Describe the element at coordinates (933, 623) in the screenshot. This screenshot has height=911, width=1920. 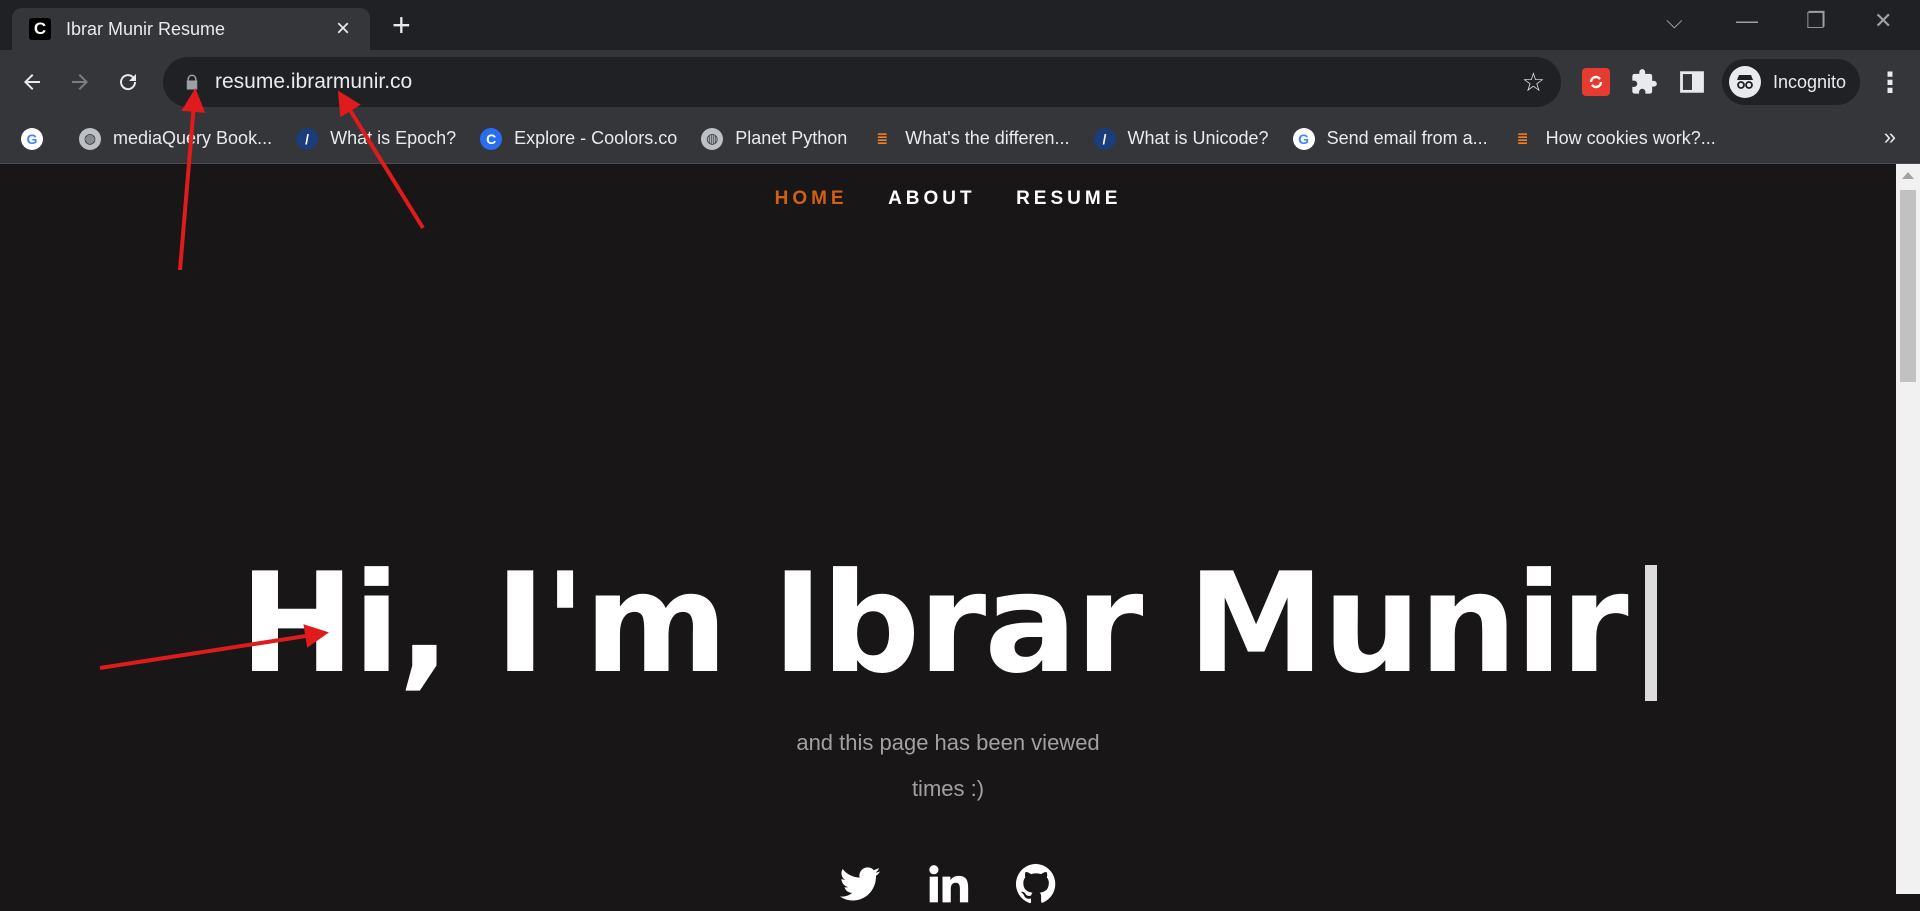
I see `hero-text: Hi, I'm Ibrar Munir` at that location.